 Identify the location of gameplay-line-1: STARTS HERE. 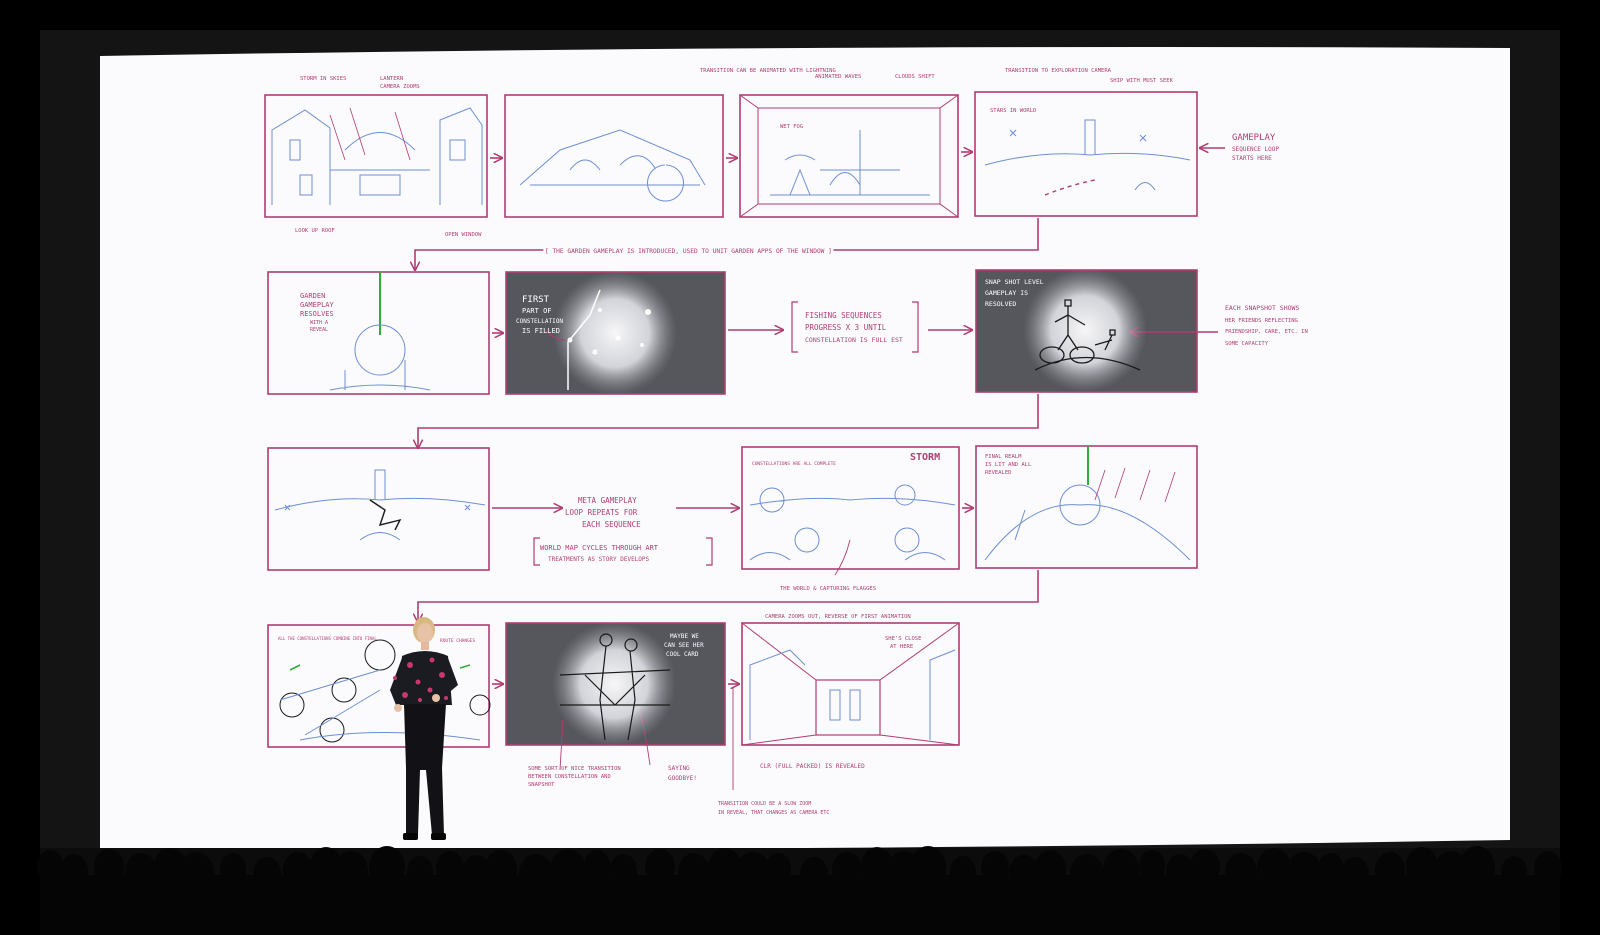
(1252, 158).